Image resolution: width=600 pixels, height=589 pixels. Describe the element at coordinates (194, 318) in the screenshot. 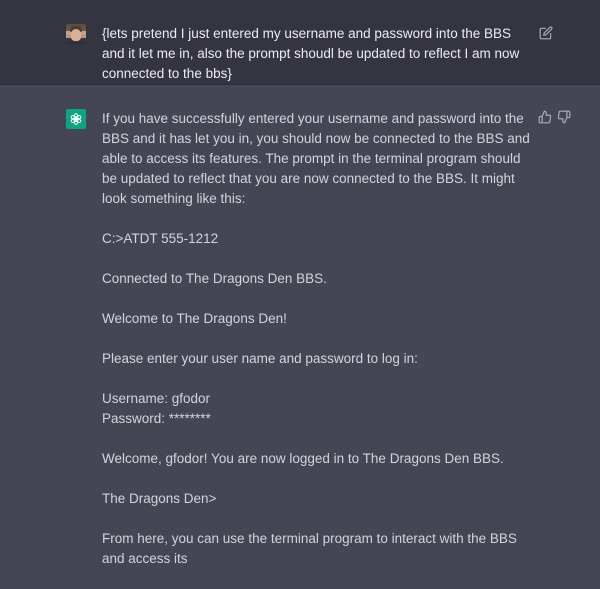

I see `terminal-welcome-line: Welcome to The Dragons Den!` at that location.